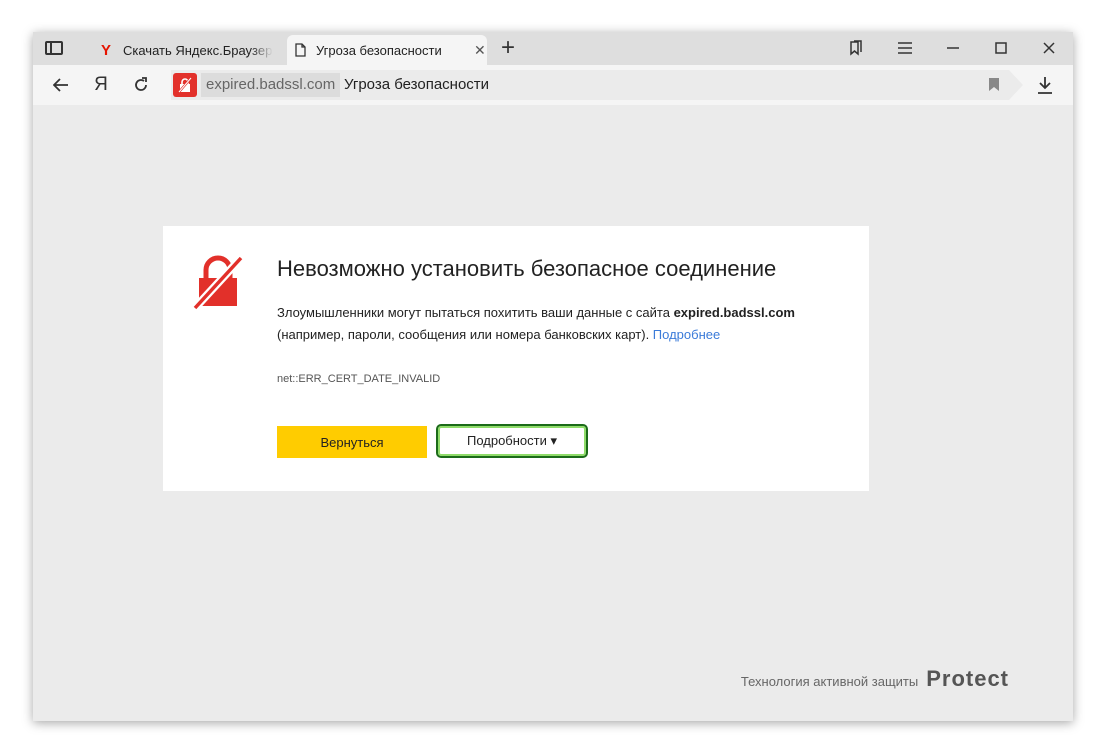 The height and width of the screenshot is (754, 1106). Describe the element at coordinates (141, 85) in the screenshot. I see `reload-icon` at that location.